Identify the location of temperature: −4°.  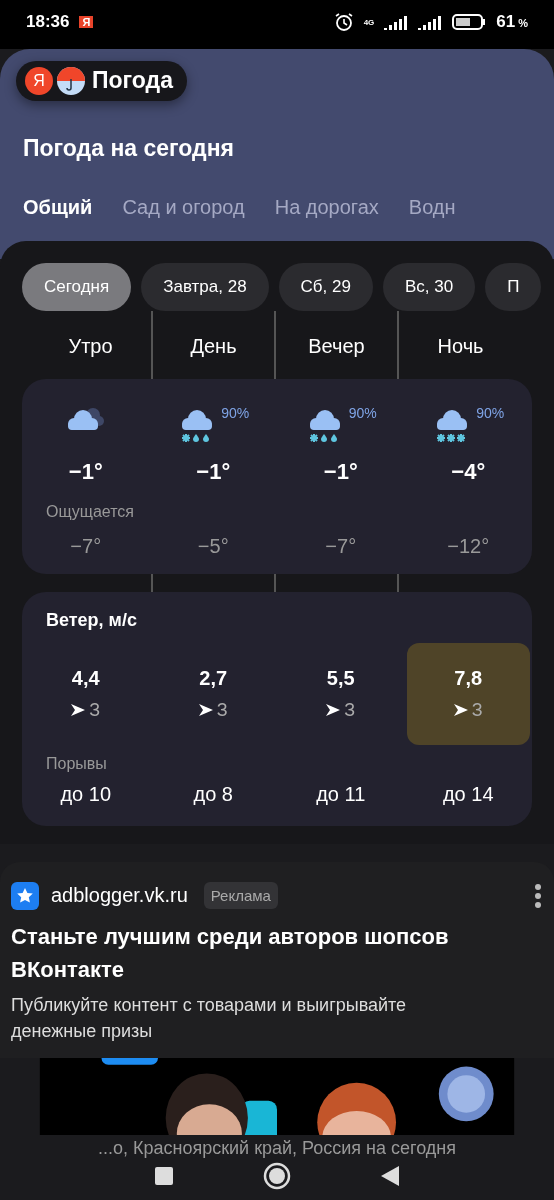
(468, 471).